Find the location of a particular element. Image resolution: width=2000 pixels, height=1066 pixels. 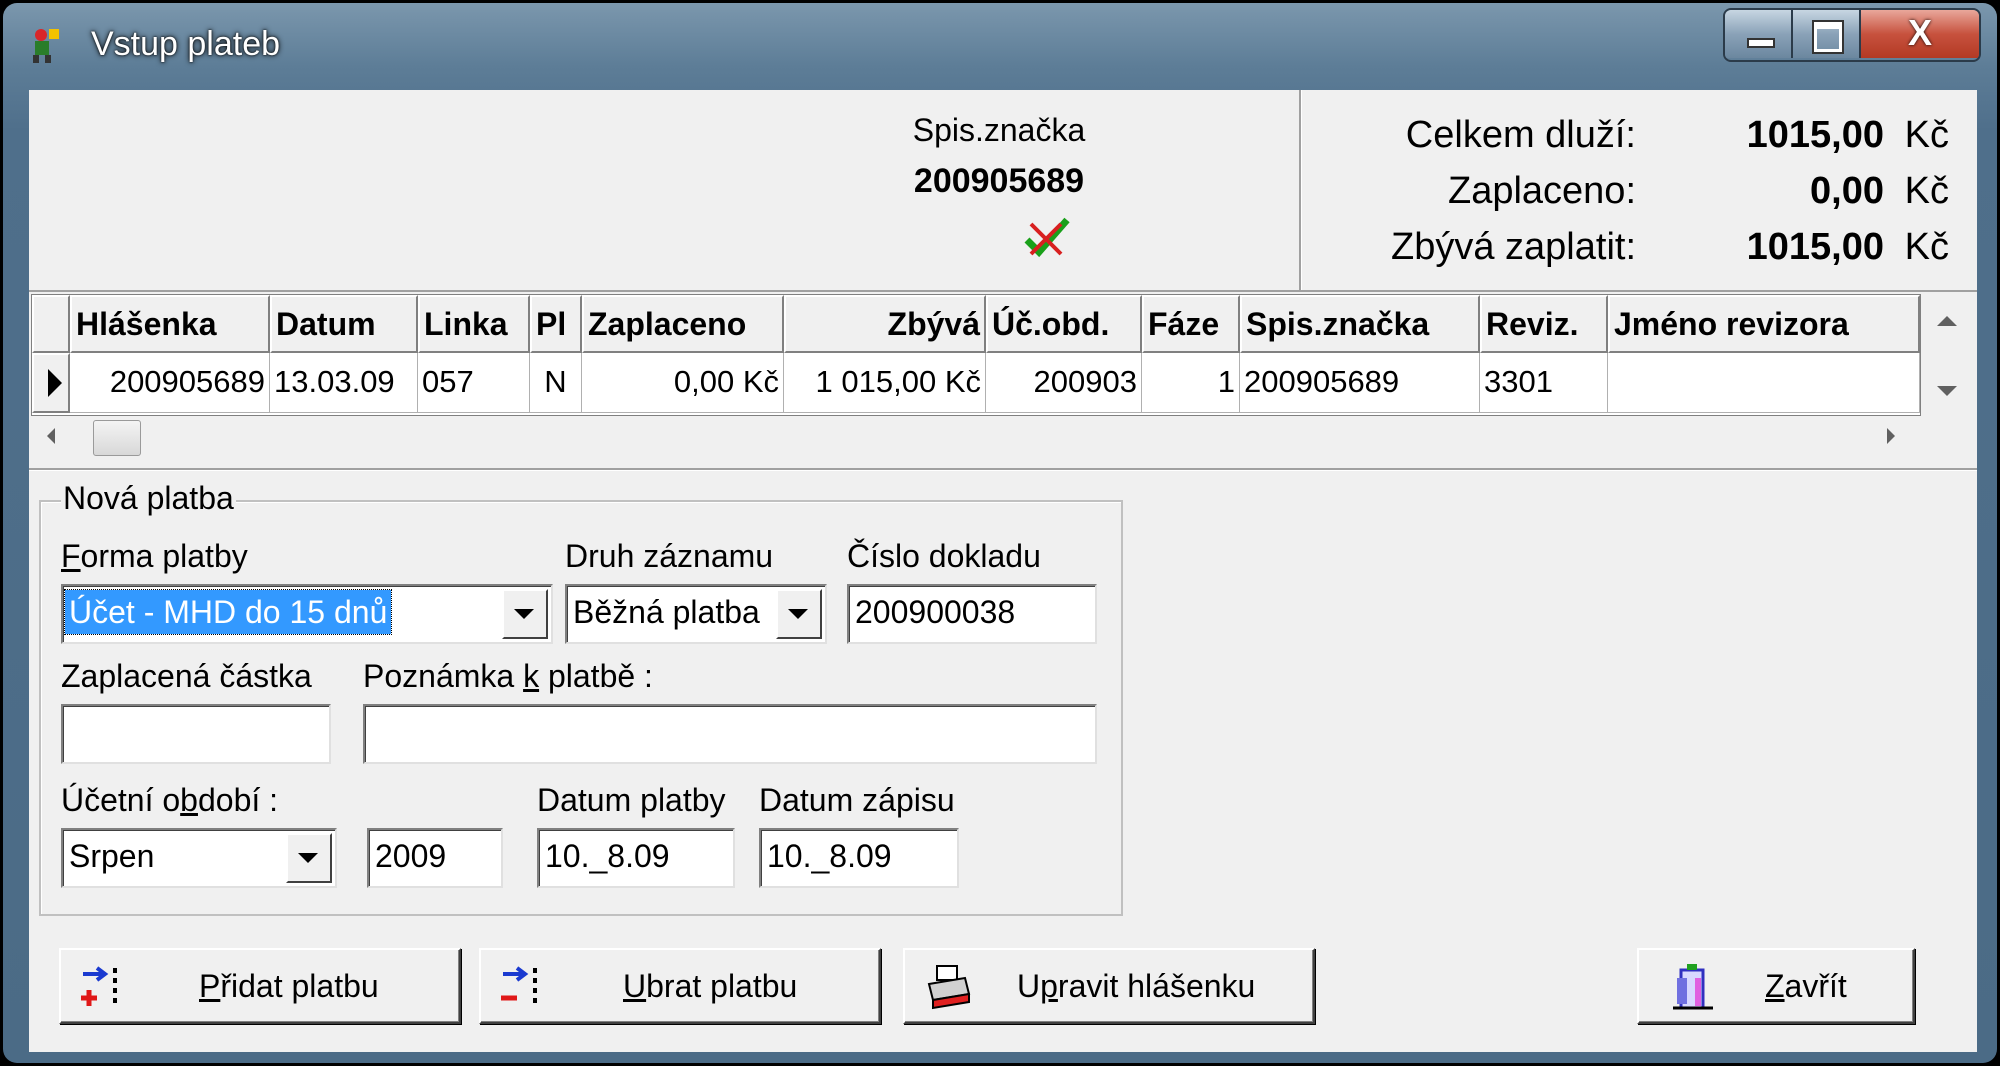

close-button: X is located at coordinates (1920, 34).